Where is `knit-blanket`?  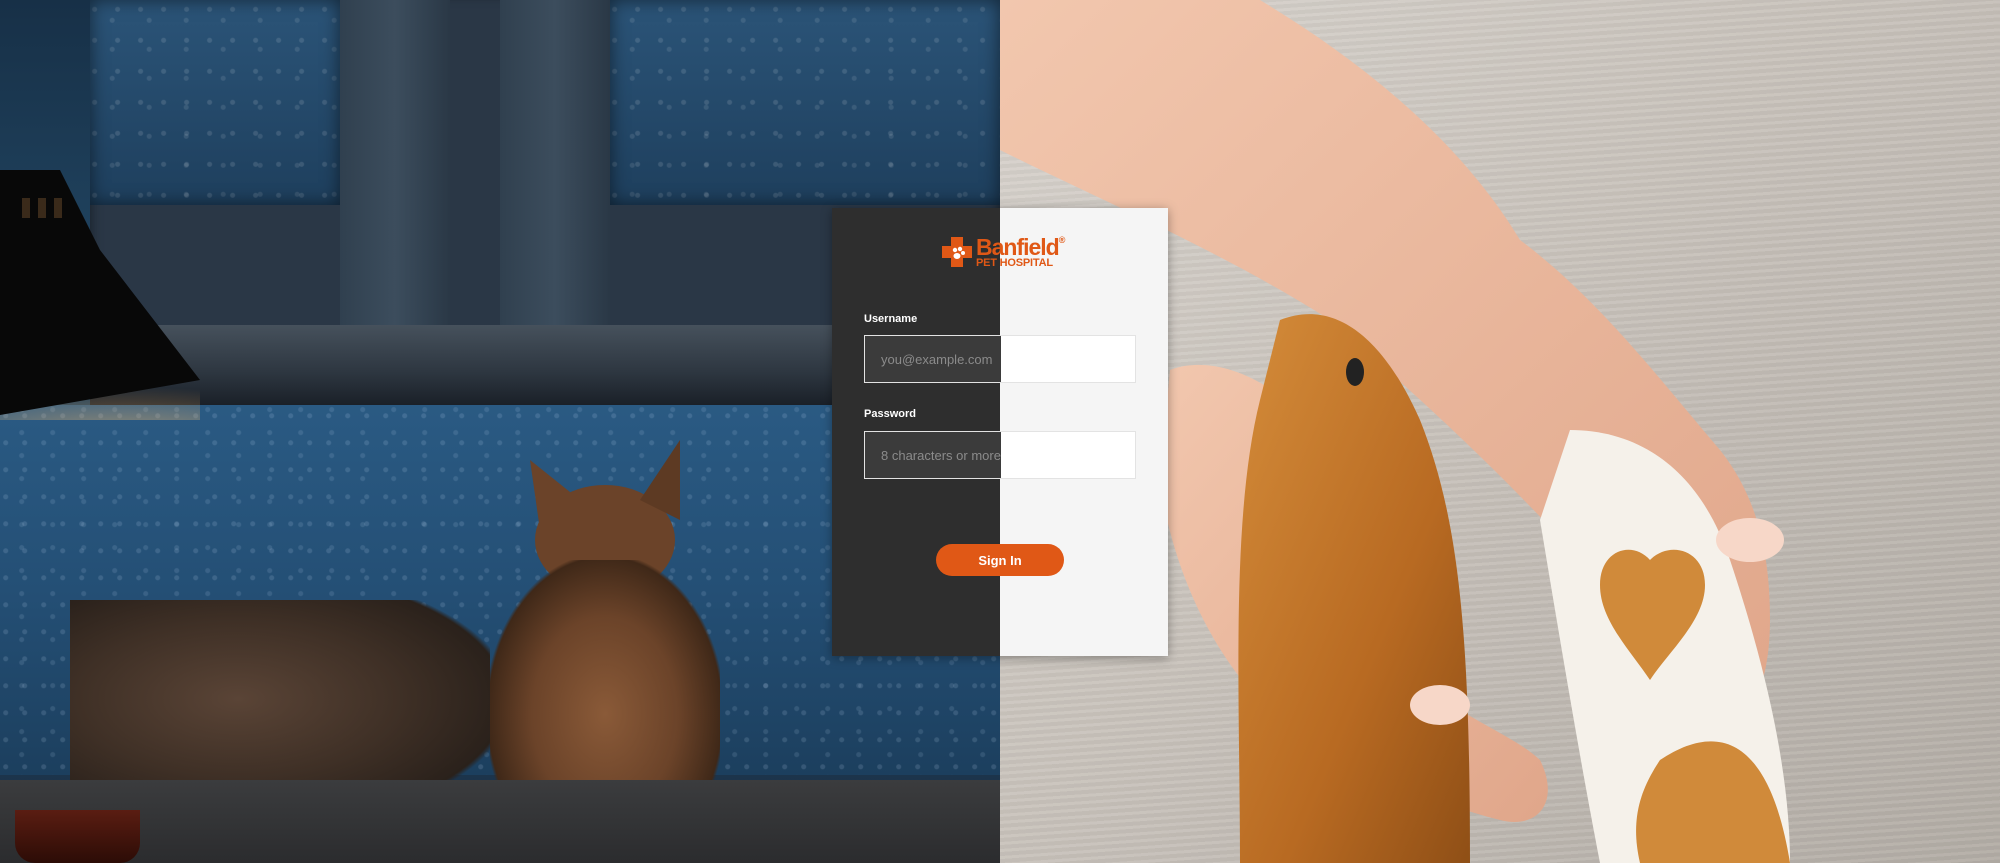
knit-blanket is located at coordinates (500, 821).